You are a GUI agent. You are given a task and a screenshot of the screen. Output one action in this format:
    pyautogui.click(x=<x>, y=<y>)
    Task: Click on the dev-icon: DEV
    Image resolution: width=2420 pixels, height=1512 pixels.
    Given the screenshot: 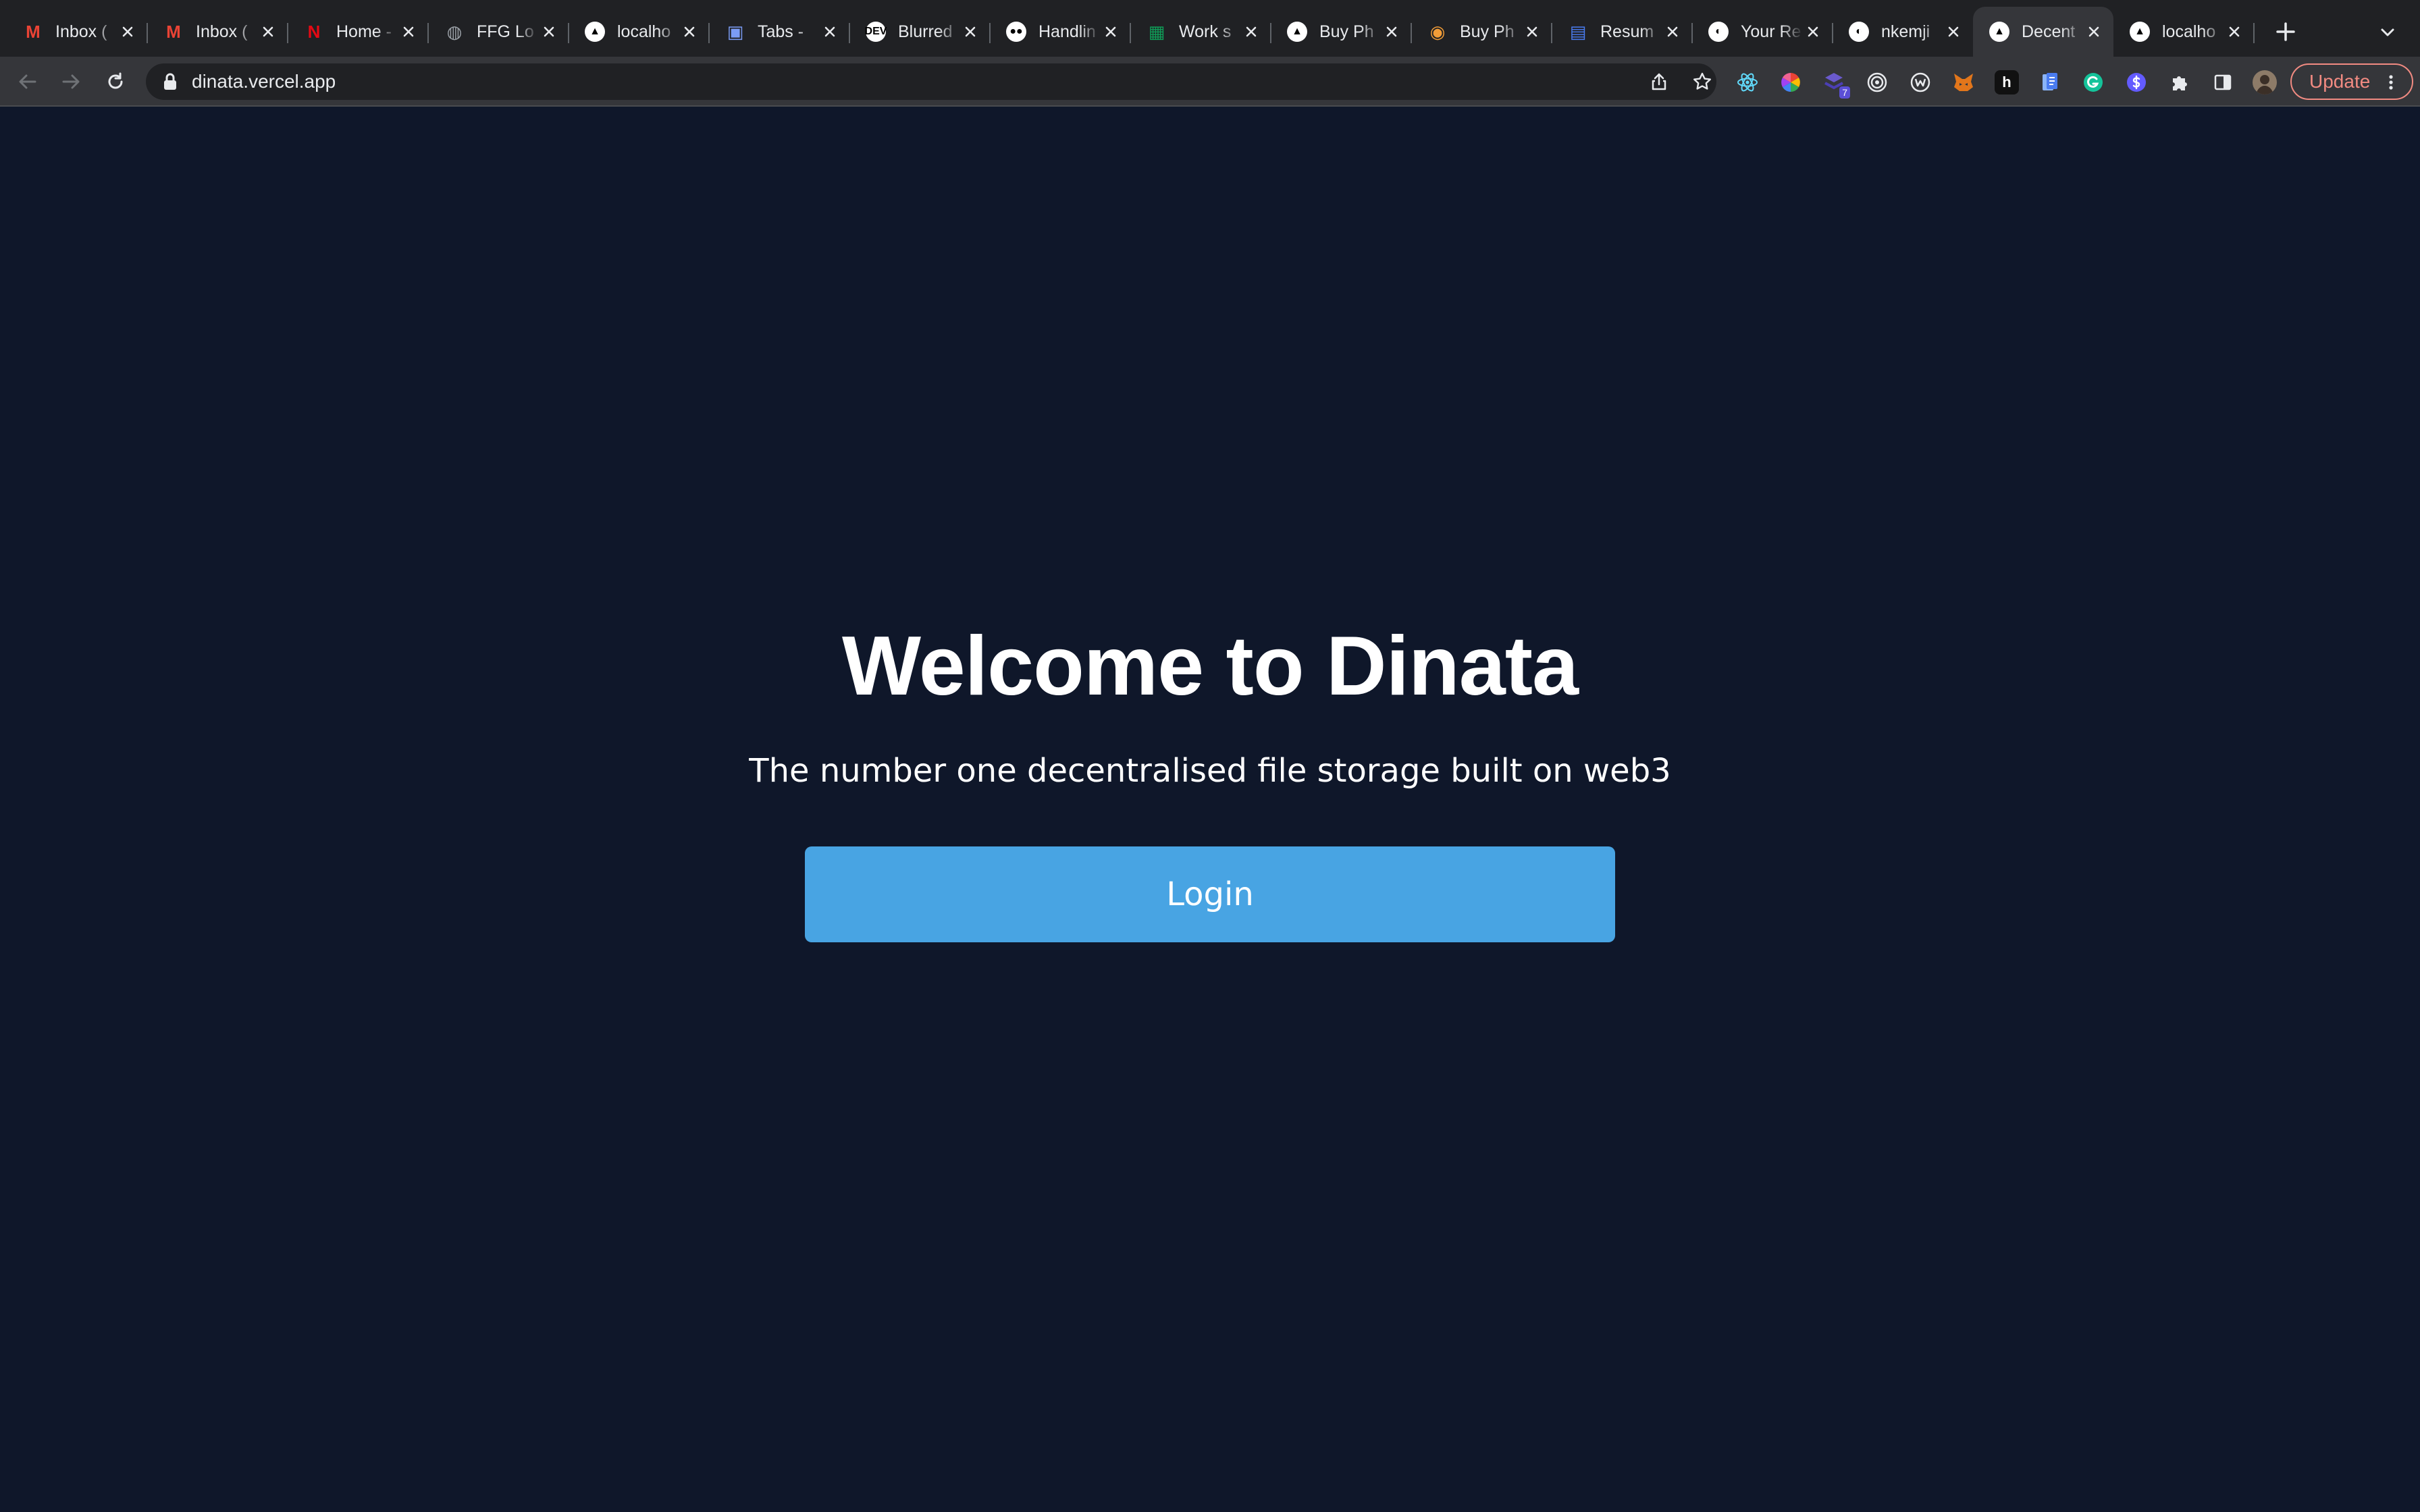 What is the action you would take?
    pyautogui.click(x=876, y=32)
    